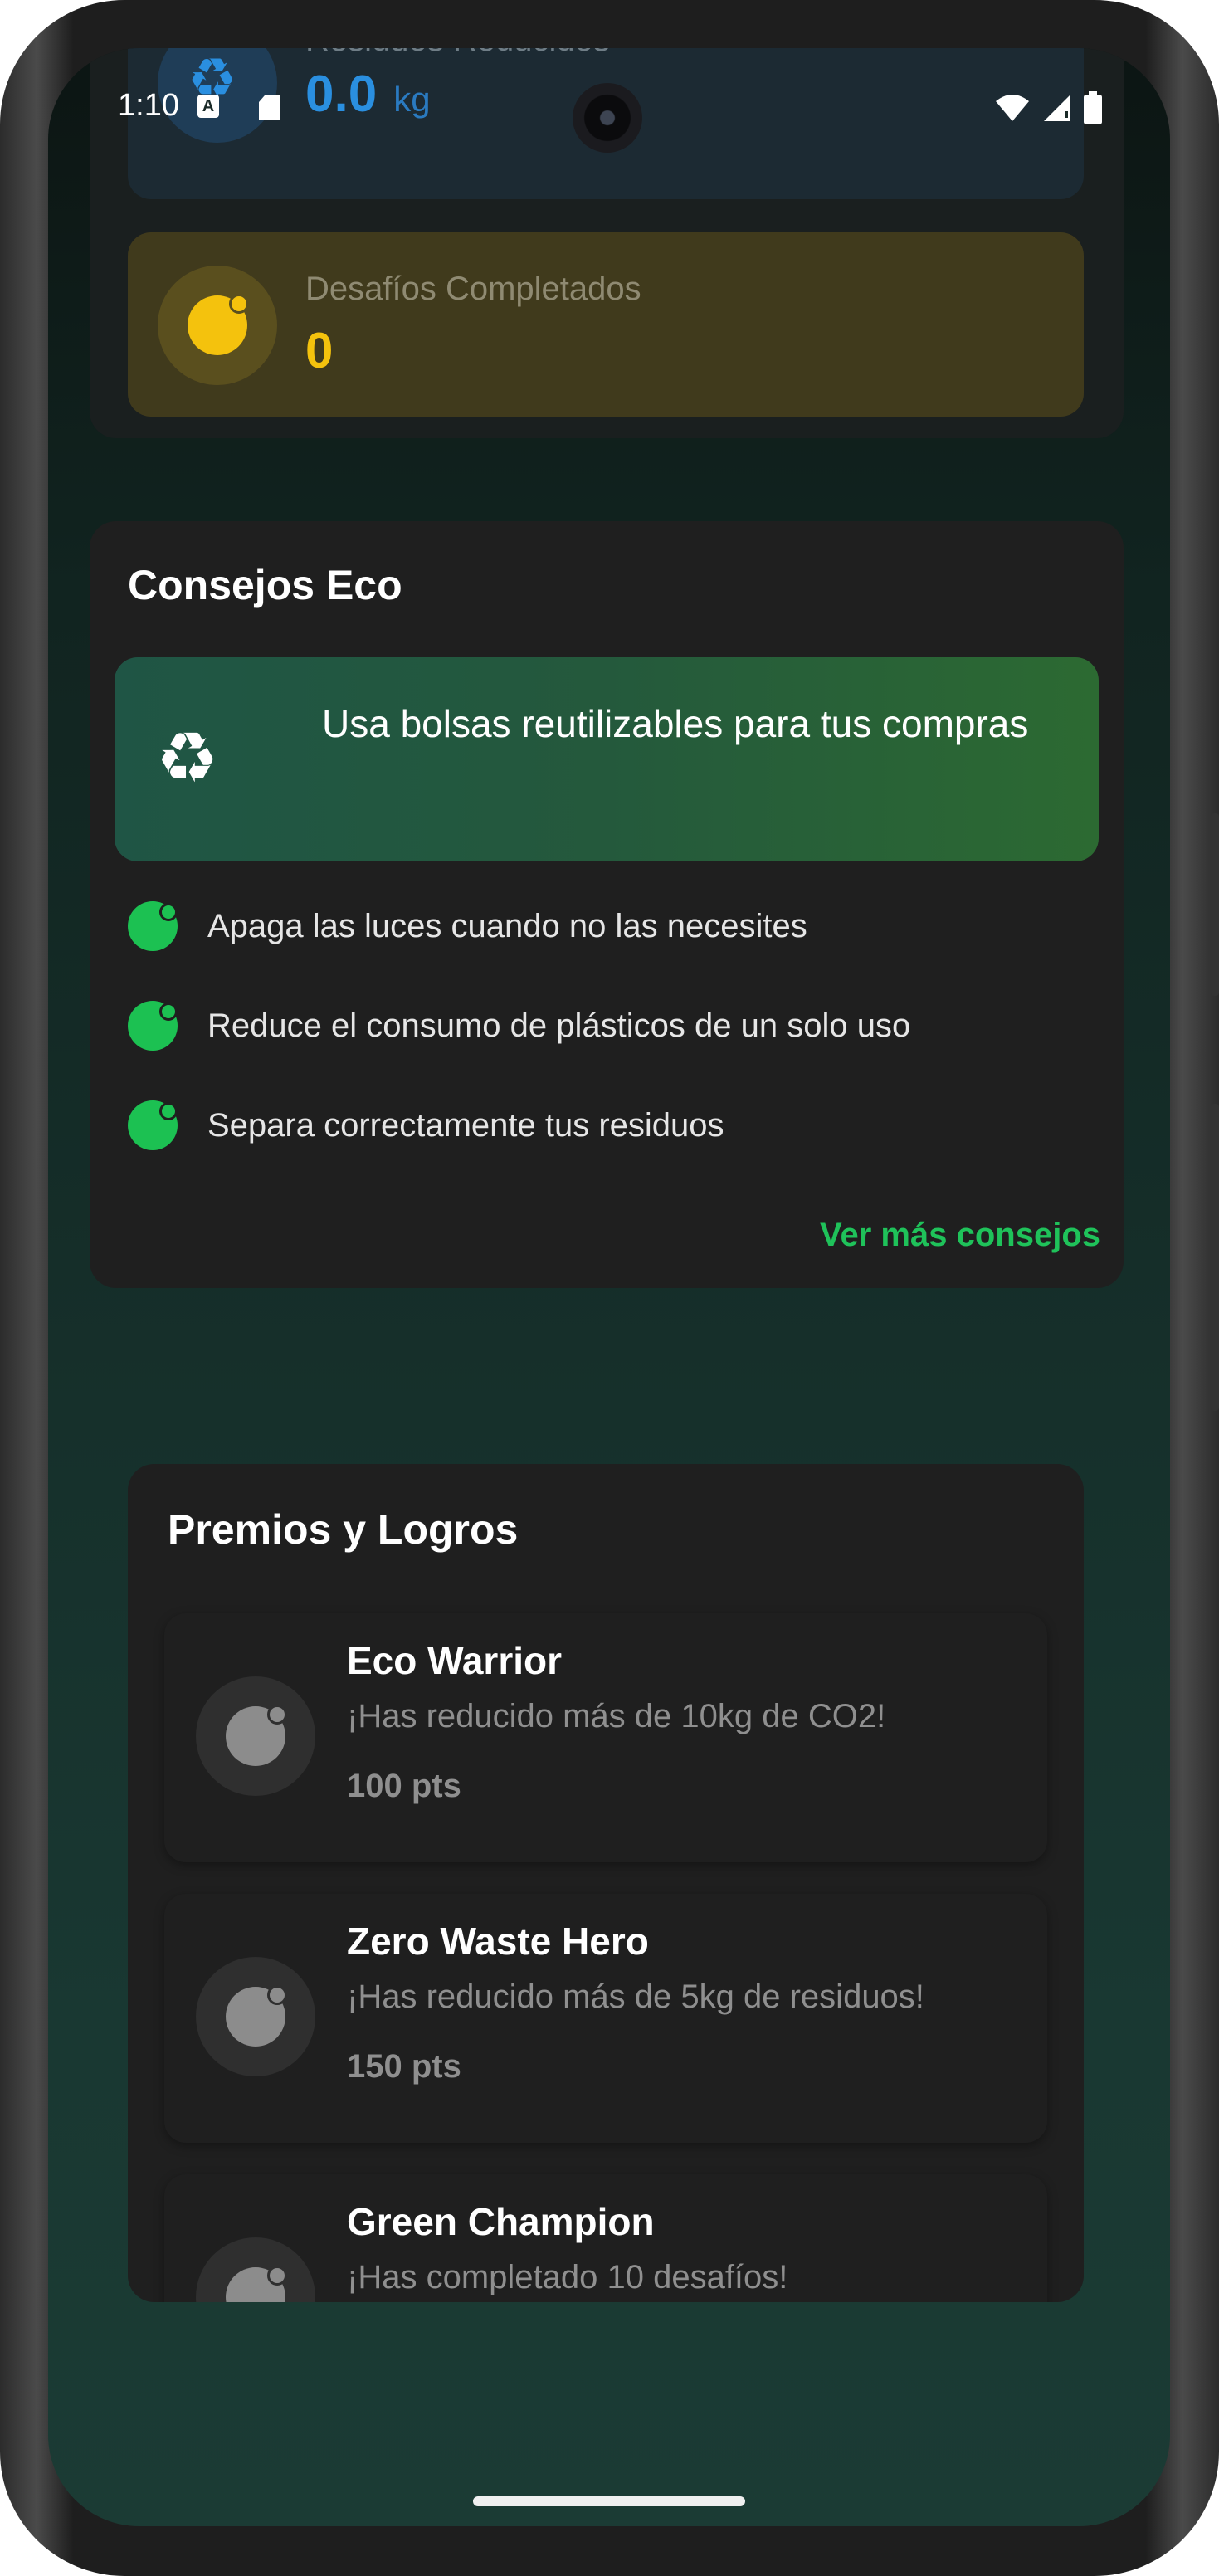 This screenshot has width=1219, height=2576. What do you see at coordinates (265, 585) in the screenshot?
I see `eco-tips-title: Consejos Eco` at bounding box center [265, 585].